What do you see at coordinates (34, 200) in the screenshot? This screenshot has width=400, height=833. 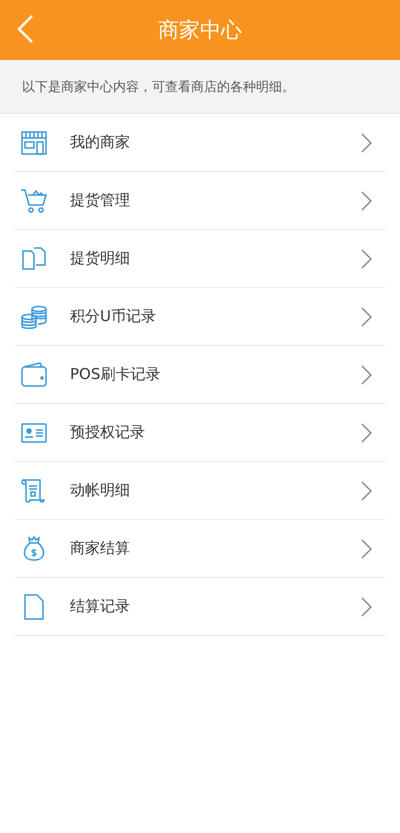 I see `cart-icon` at bounding box center [34, 200].